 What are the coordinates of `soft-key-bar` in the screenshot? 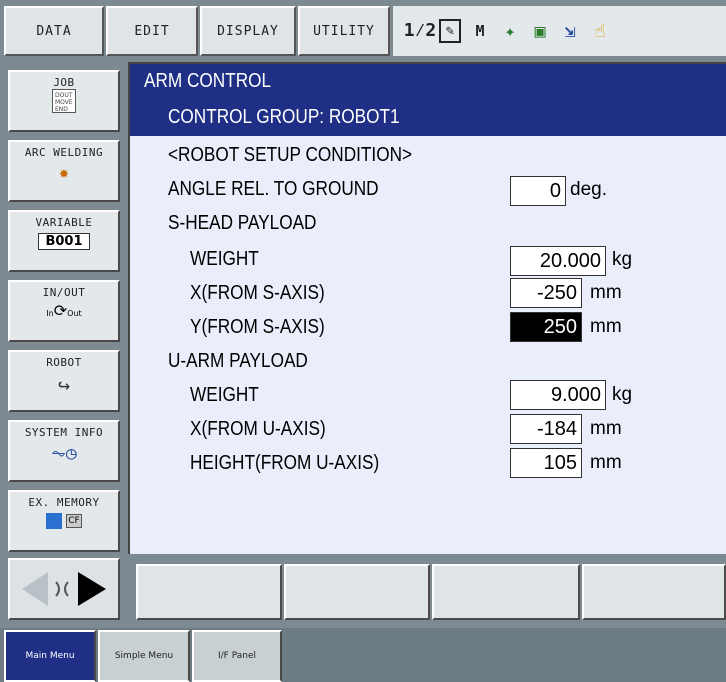 It's located at (427, 591).